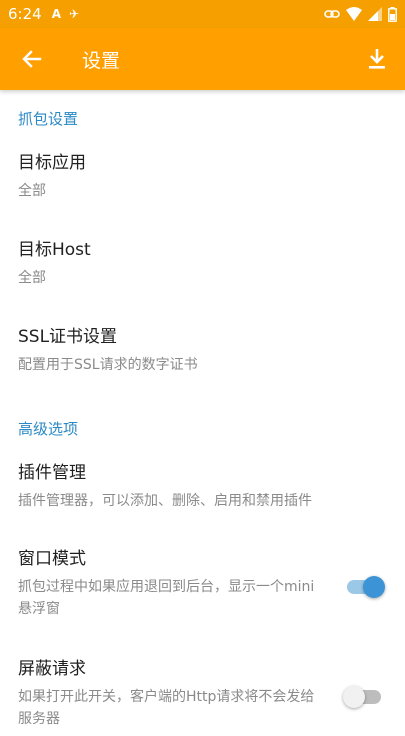 The image size is (405, 736). I want to click on notification-a-icon: A, so click(56, 14).